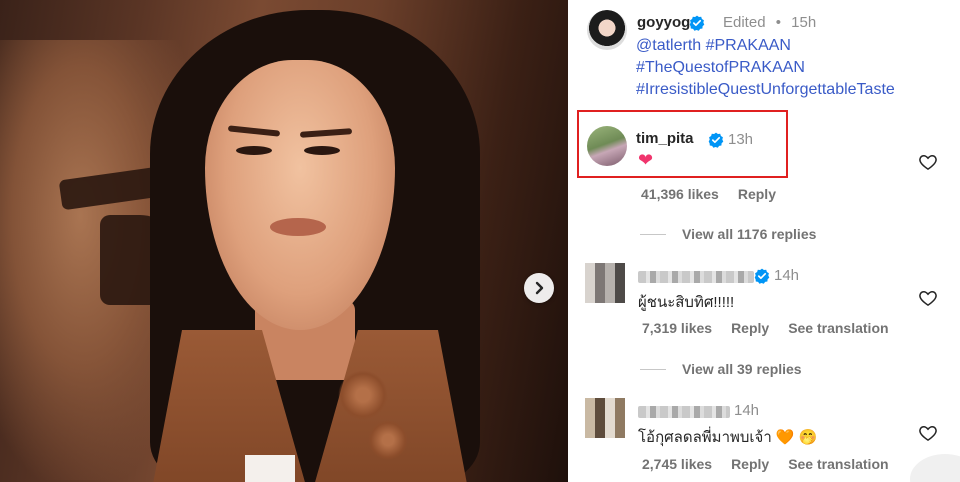  Describe the element at coordinates (935, 468) in the screenshot. I see `corner-decoration` at that location.